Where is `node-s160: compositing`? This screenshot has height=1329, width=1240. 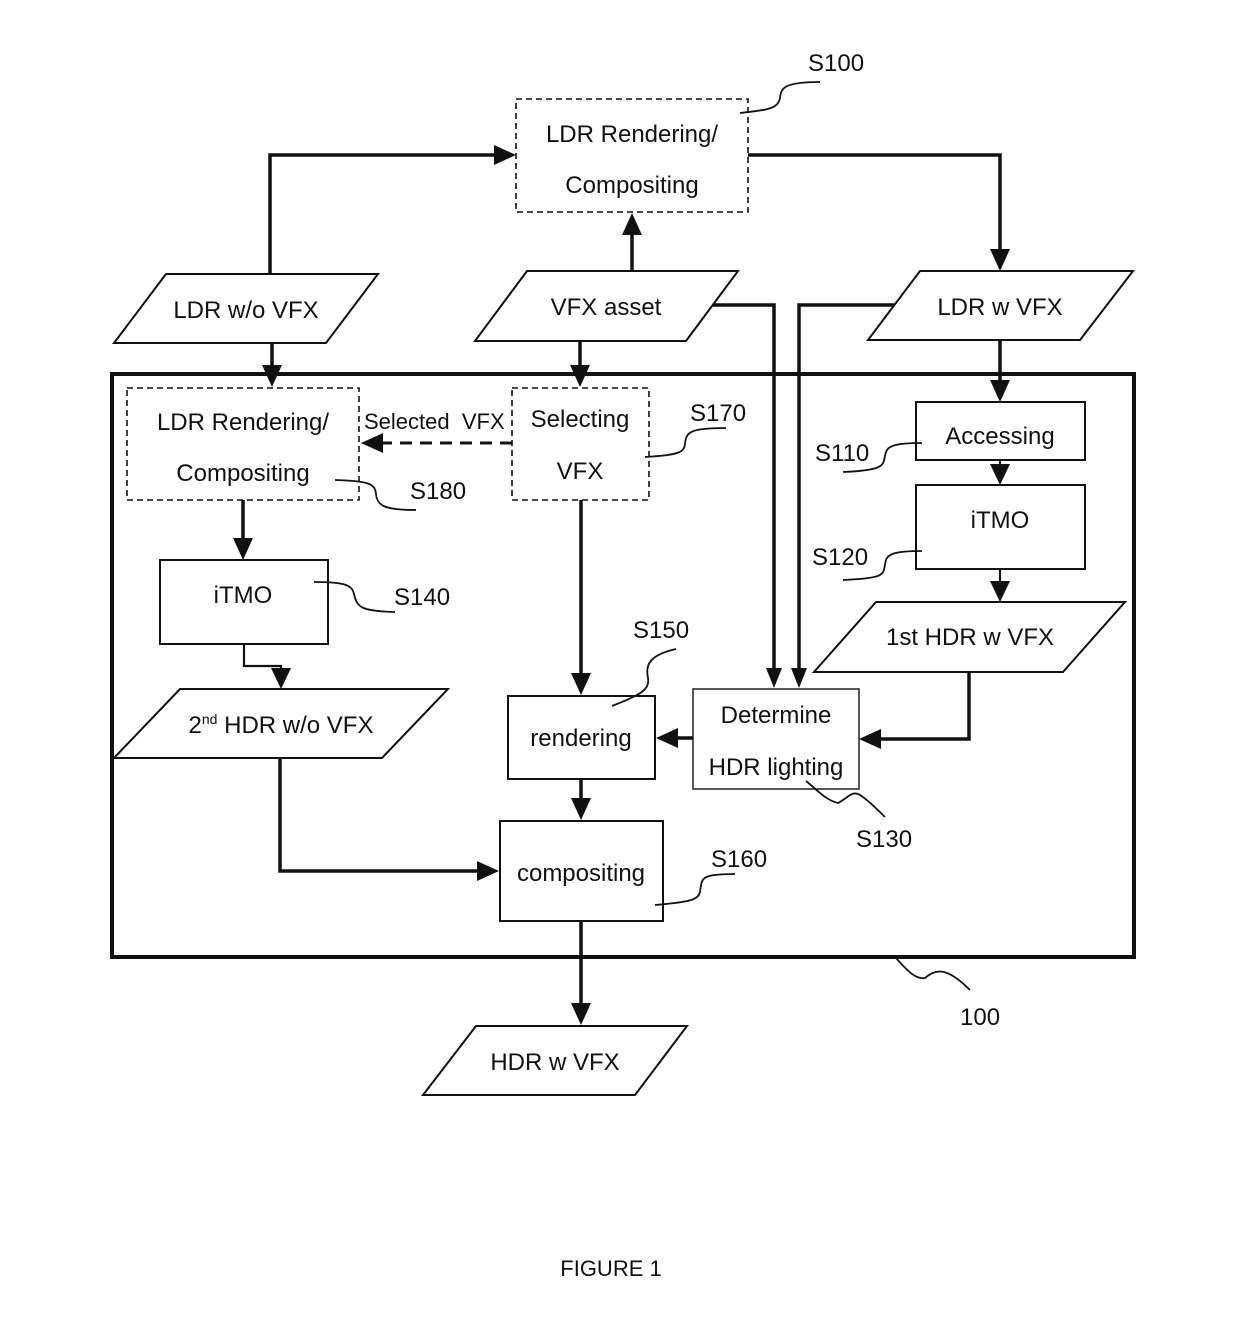 node-s160: compositing is located at coordinates (581, 871).